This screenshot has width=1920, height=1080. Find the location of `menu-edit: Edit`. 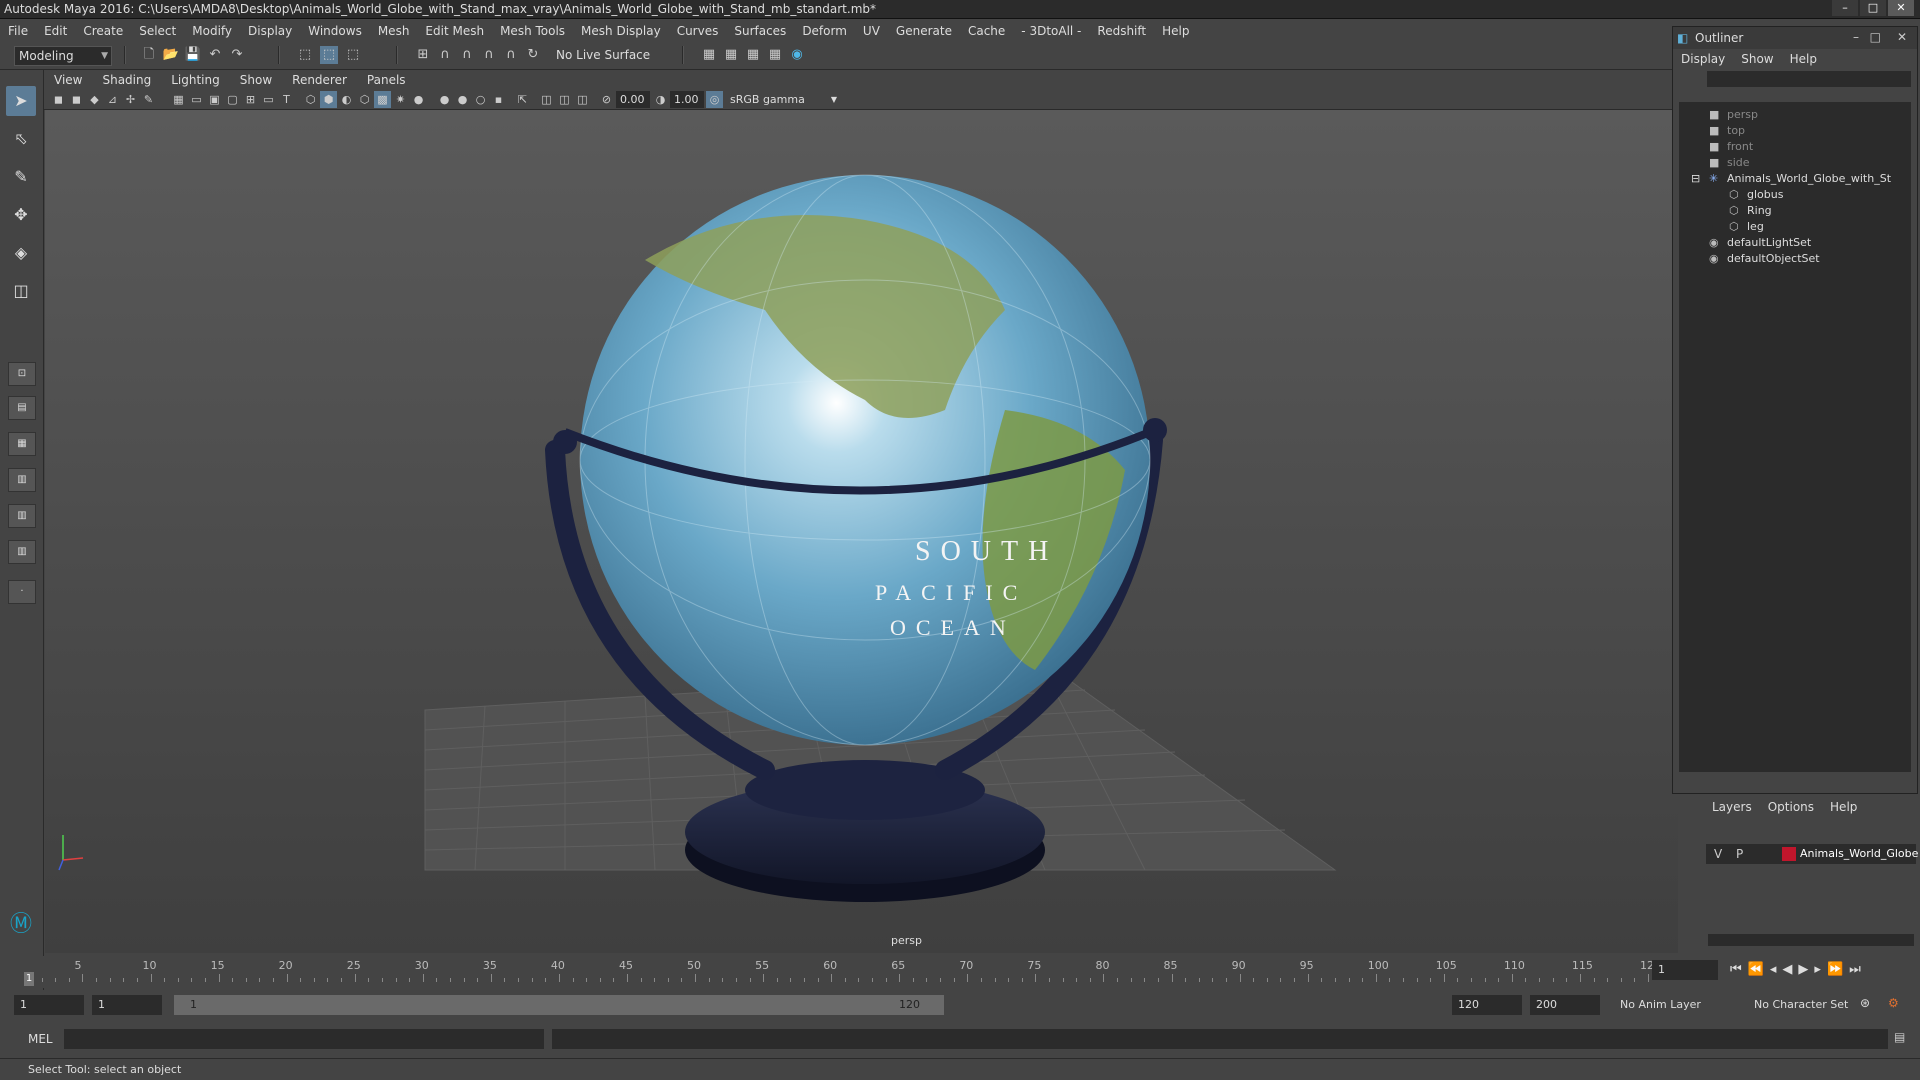

menu-edit: Edit is located at coordinates (55, 31).